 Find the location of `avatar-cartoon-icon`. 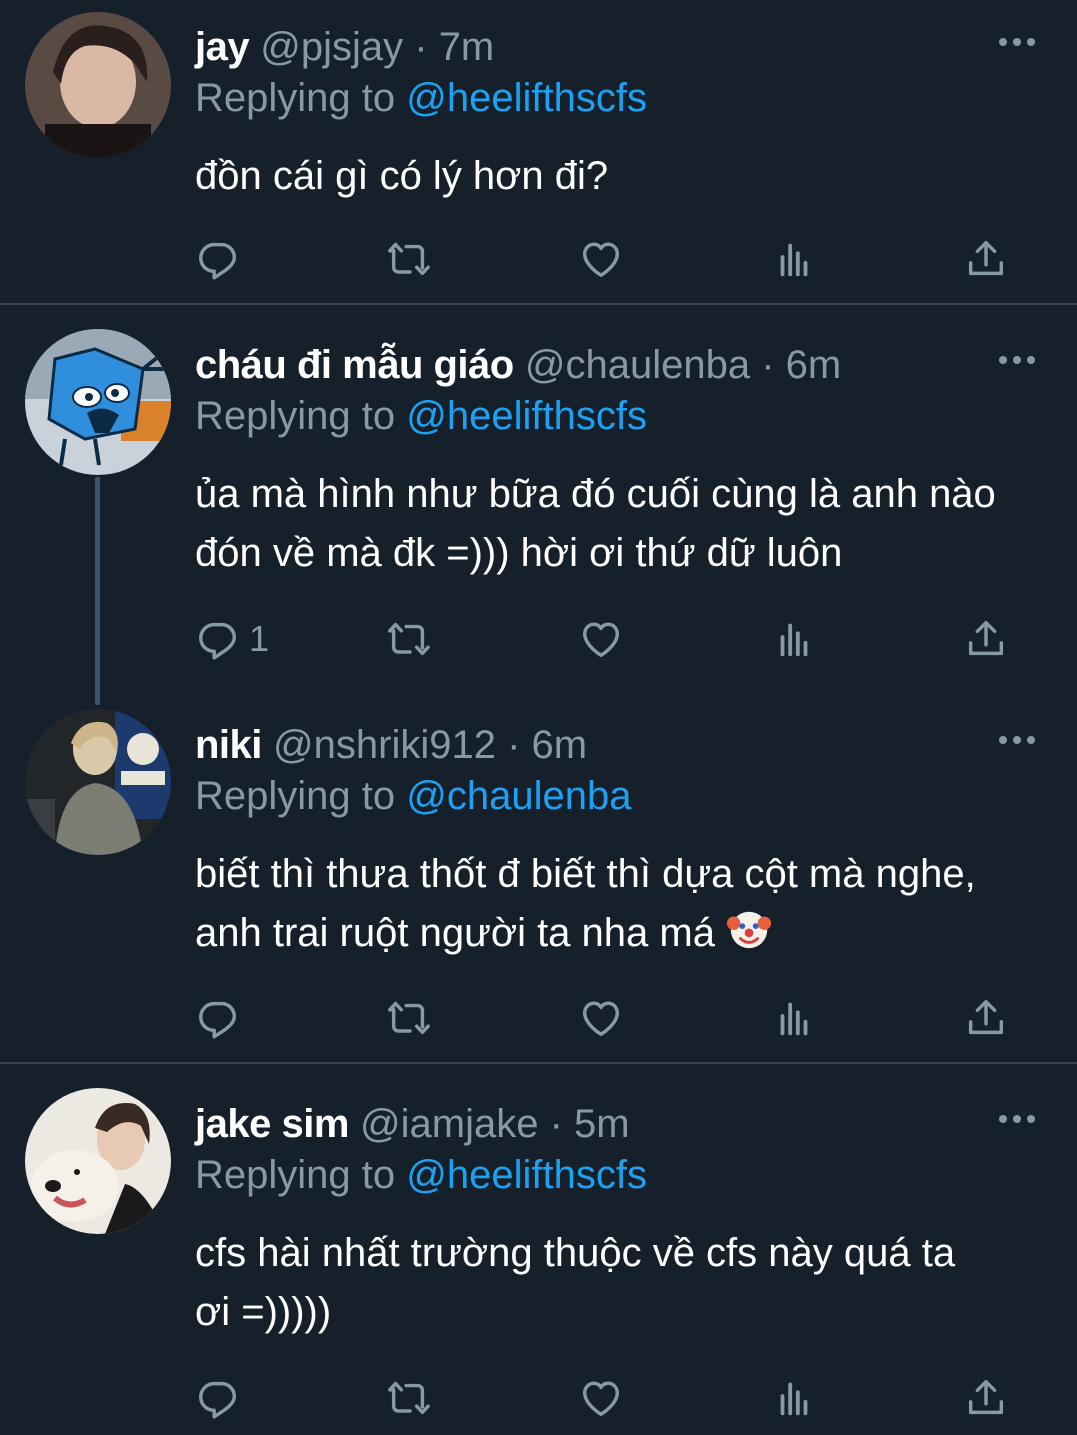

avatar-cartoon-icon is located at coordinates (98, 402).